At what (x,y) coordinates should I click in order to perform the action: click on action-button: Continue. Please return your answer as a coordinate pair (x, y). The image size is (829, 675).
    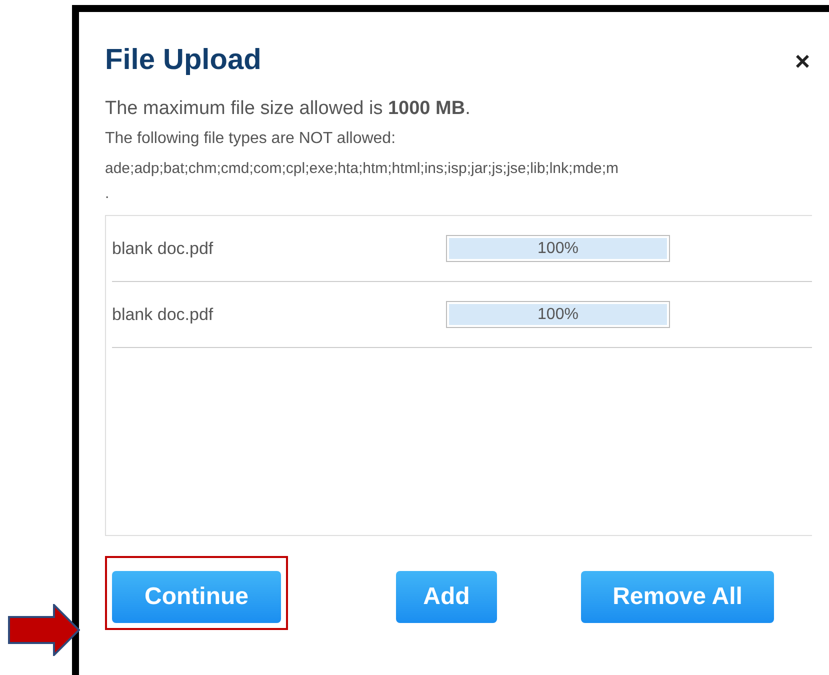
    Looking at the image, I should click on (196, 597).